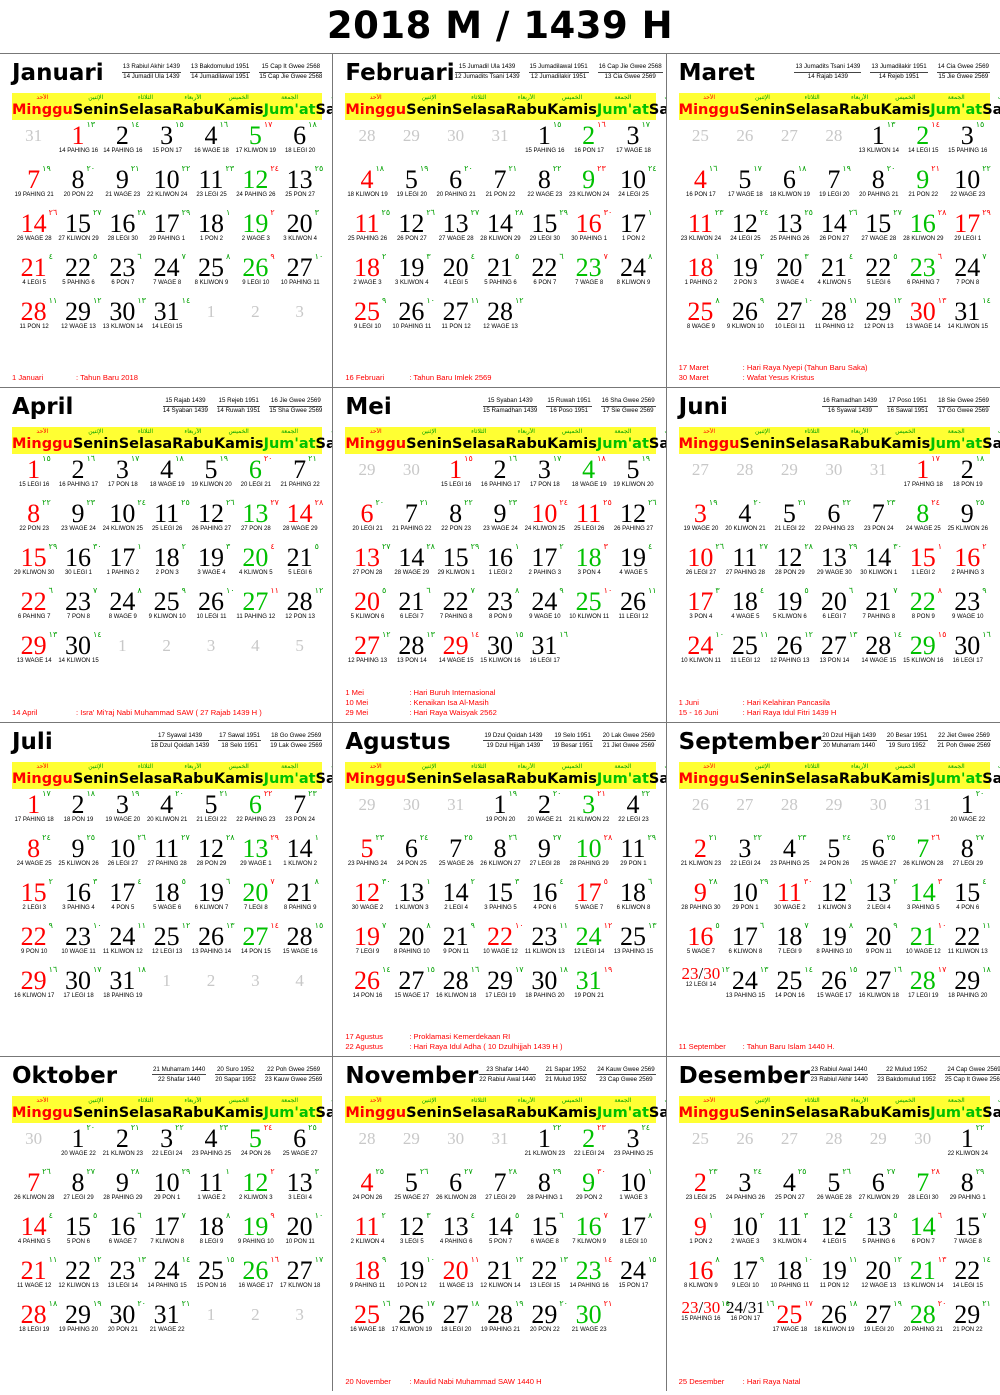 This screenshot has width=1000, height=1395. What do you see at coordinates (412, 274) in the screenshot?
I see `day-cell: 19 ٣ 3 KLIWON 4` at bounding box center [412, 274].